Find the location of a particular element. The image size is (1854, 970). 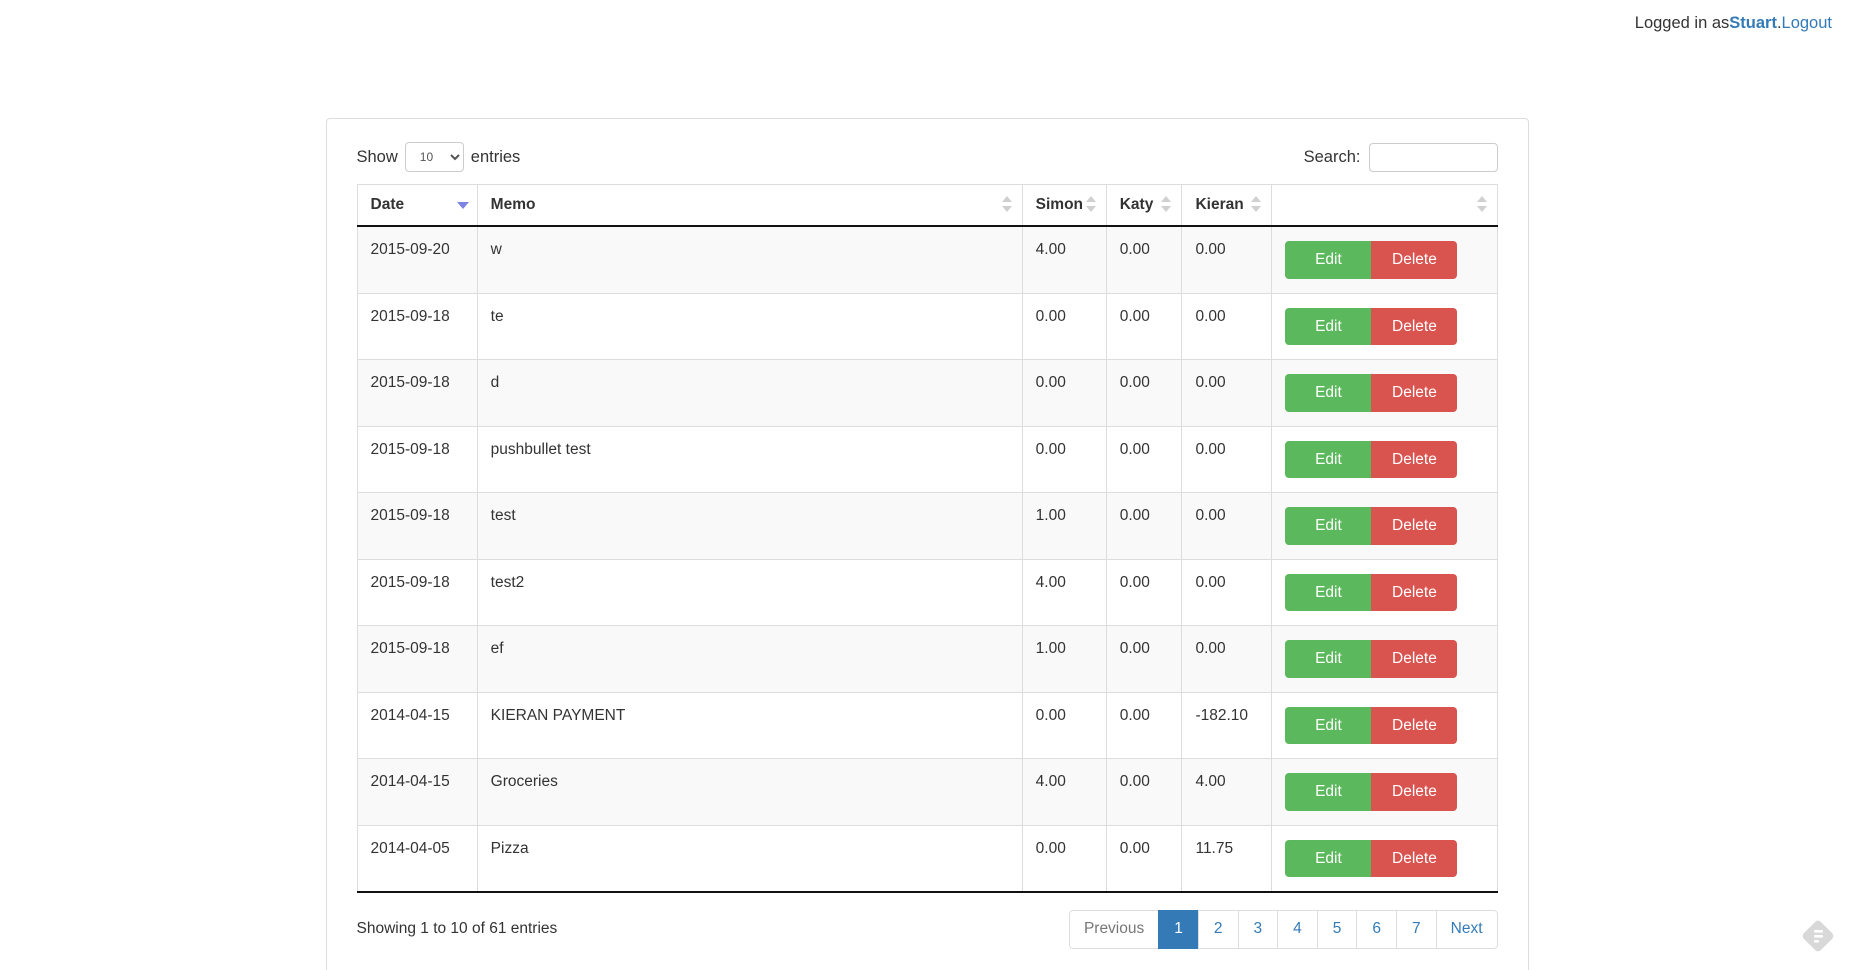

column-header-simon: Simon is located at coordinates (1064, 205).